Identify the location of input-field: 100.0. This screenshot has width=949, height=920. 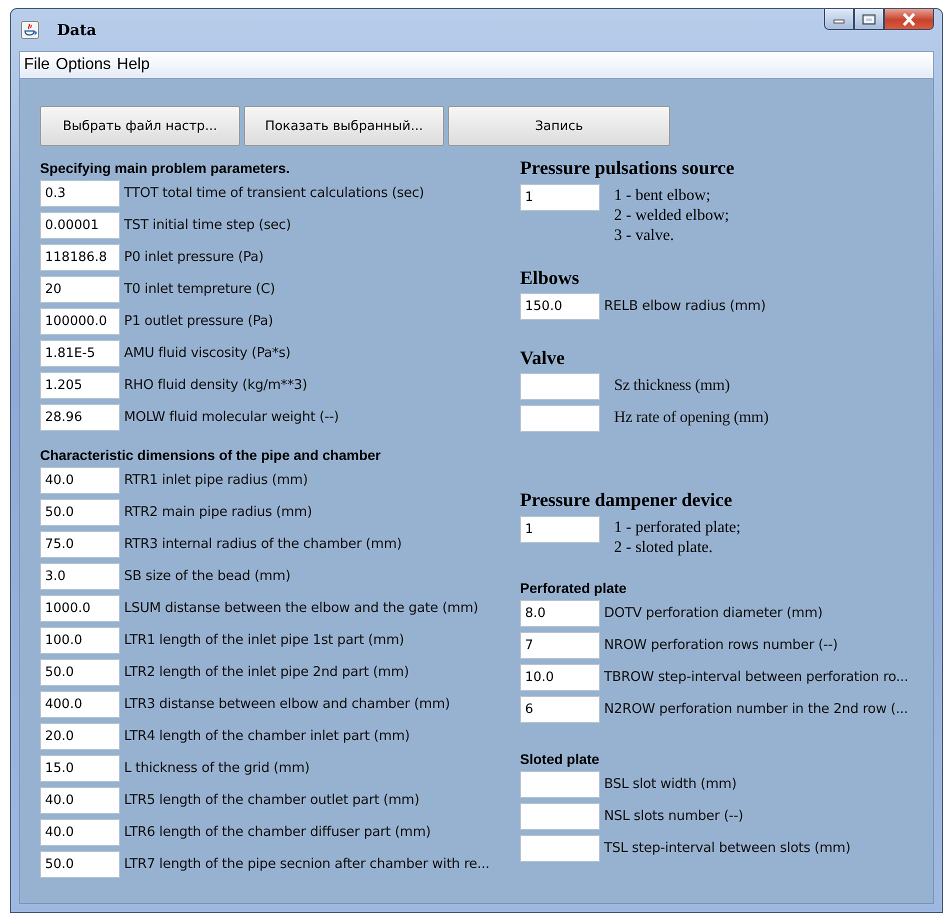
(80, 640).